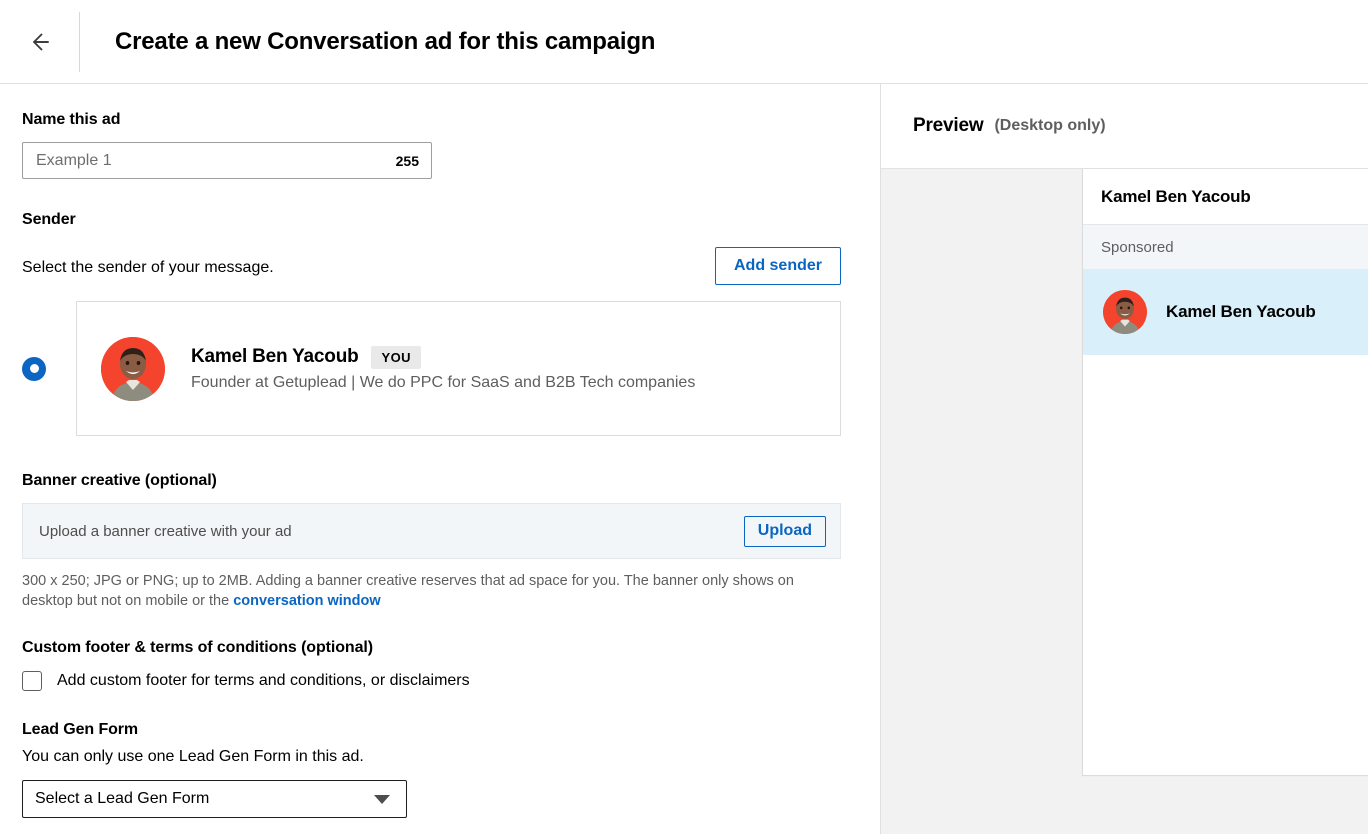  I want to click on preview-header: Preview (Desktop only), so click(1124, 126).